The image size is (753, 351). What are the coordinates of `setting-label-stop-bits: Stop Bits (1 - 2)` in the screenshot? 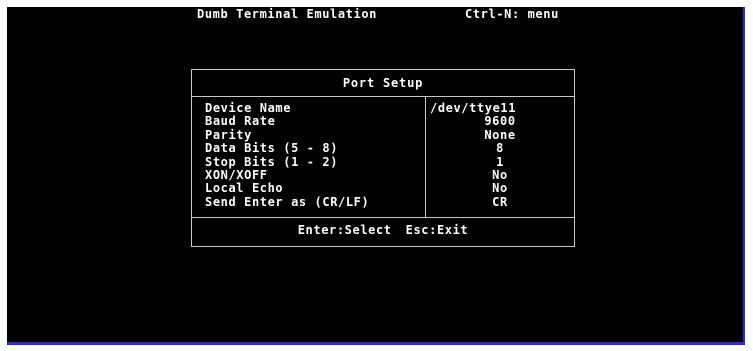 It's located at (312, 162).